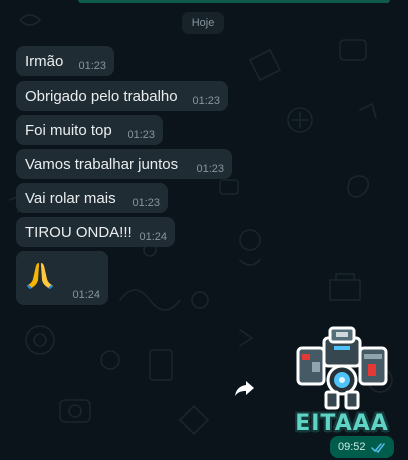 The image size is (408, 460). Describe the element at coordinates (342, 423) in the screenshot. I see `sticker-caption: EITAAA` at that location.